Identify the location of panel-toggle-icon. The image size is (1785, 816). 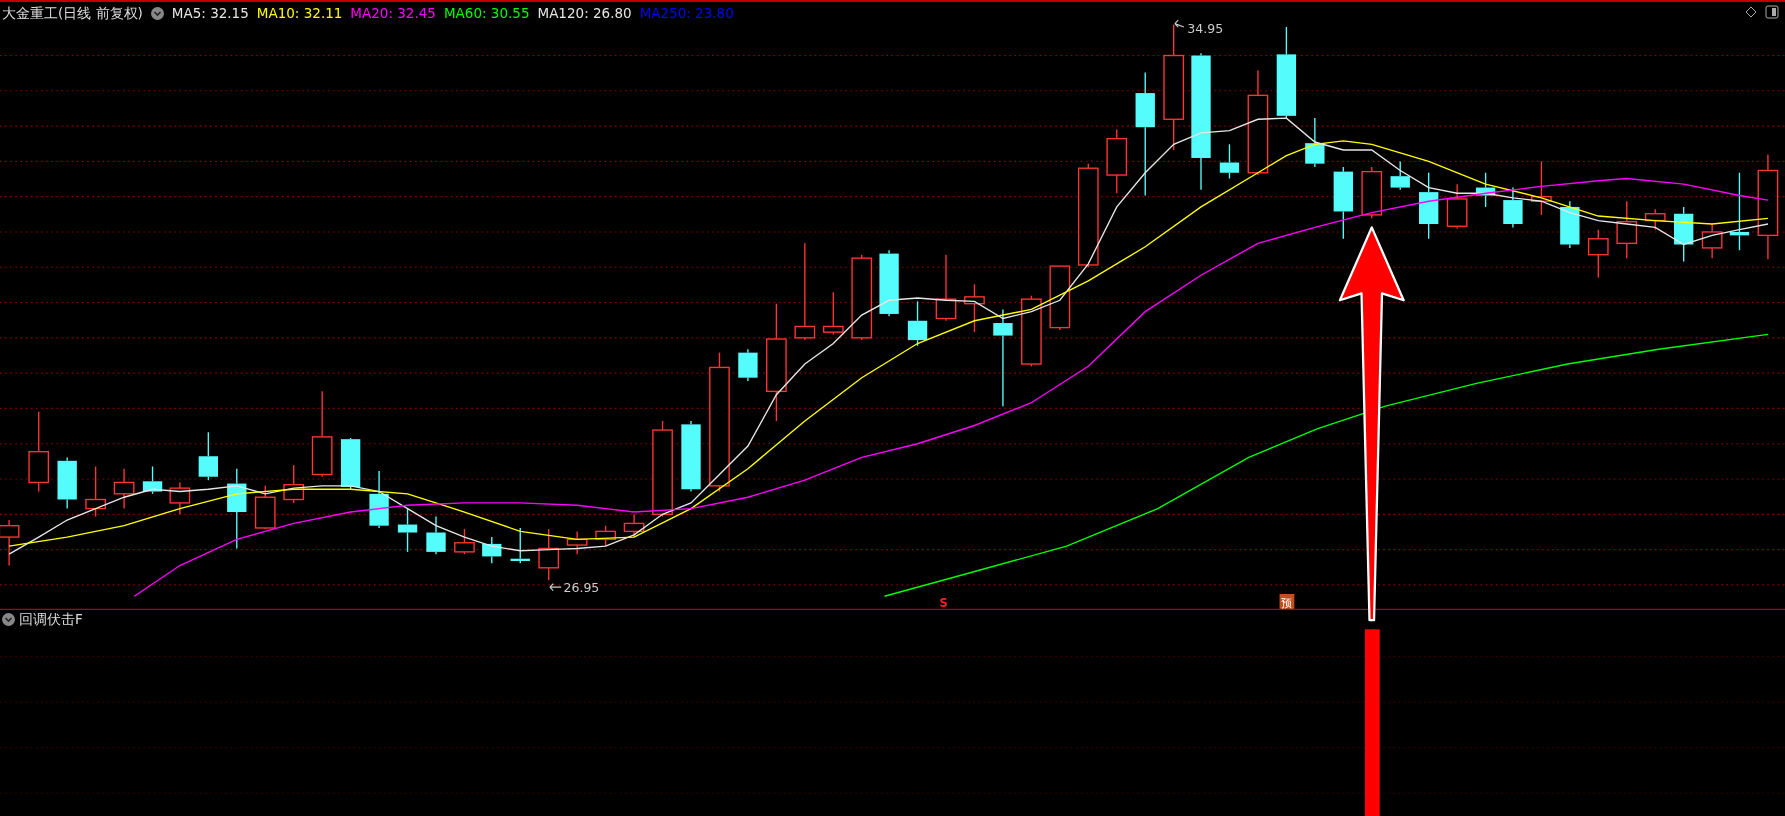
(1772, 12).